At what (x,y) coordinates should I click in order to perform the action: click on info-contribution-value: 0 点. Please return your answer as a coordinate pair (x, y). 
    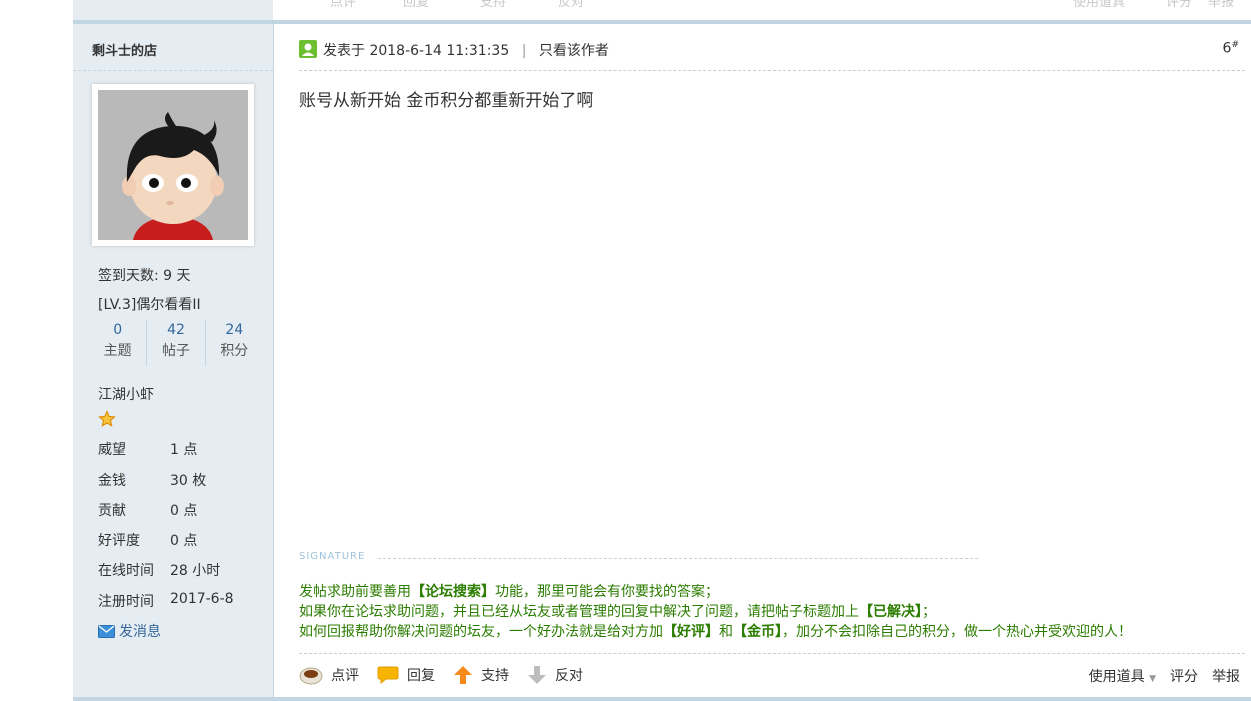
    Looking at the image, I should click on (184, 511).